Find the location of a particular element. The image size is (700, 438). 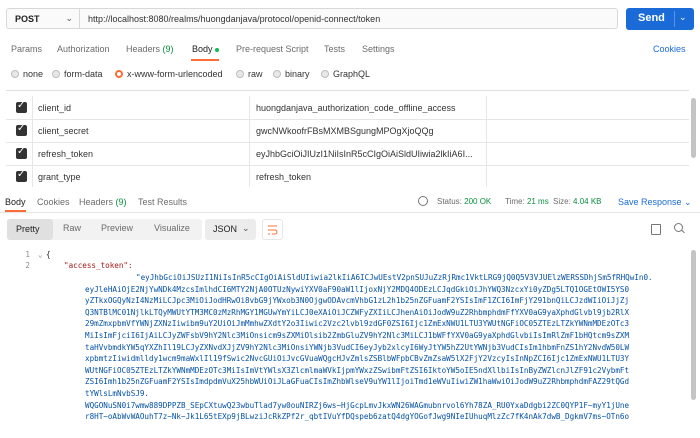

status-indicator: Status: 200 OK is located at coordinates (464, 201).